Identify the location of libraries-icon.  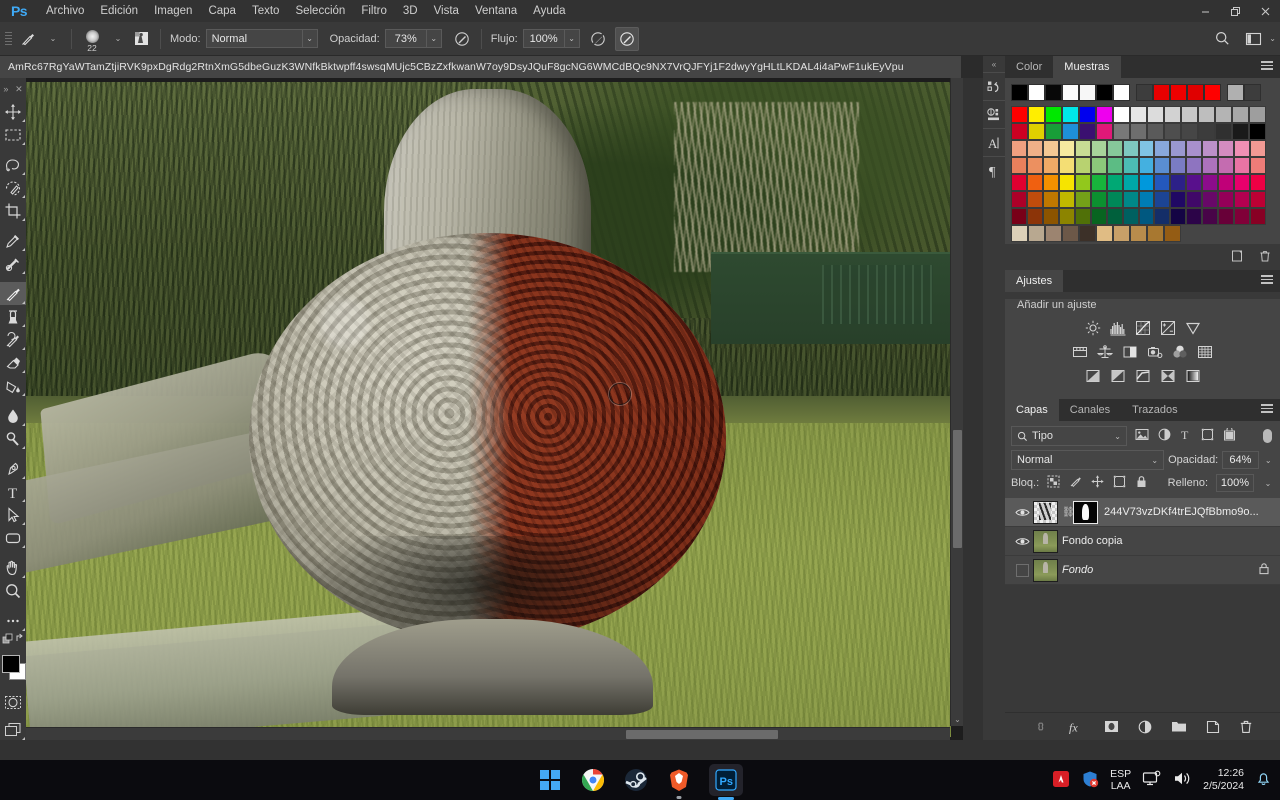
(994, 86).